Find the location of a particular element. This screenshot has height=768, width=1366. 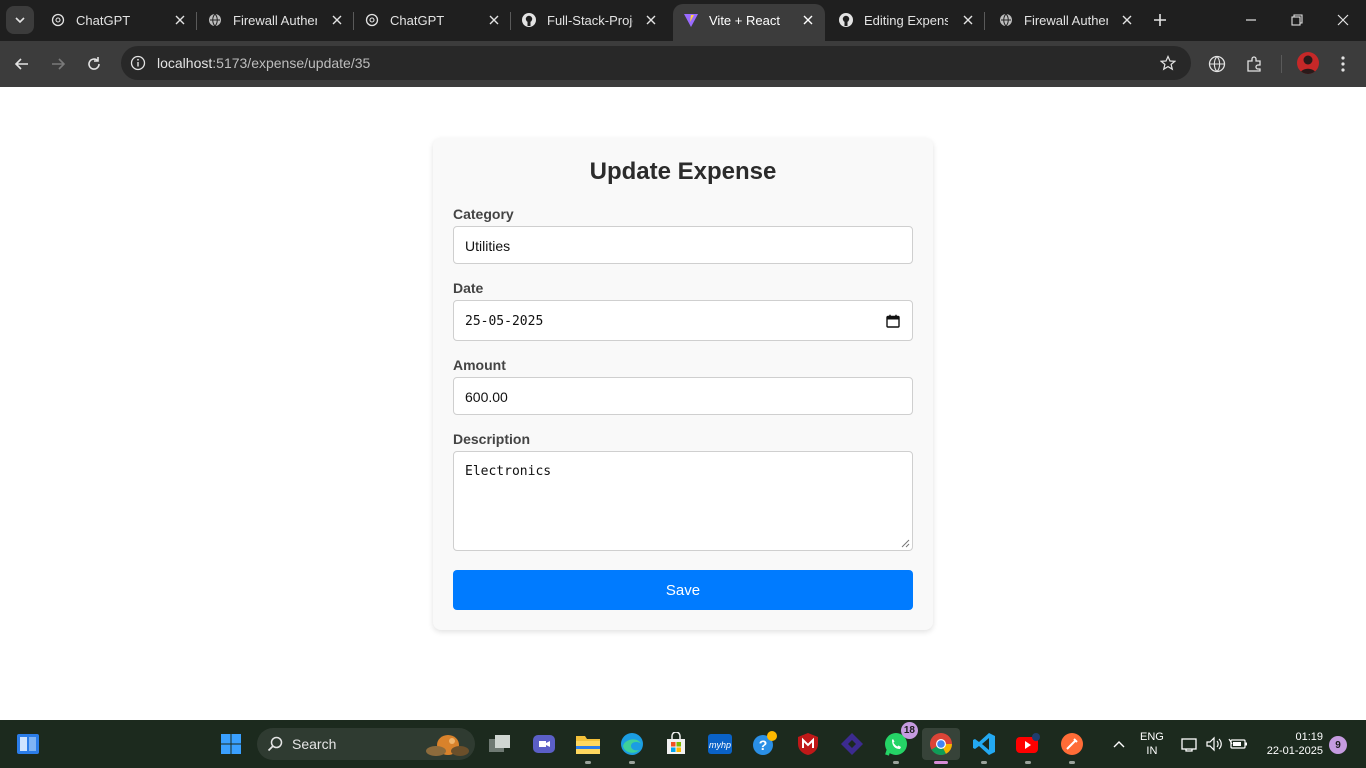

reload-button is located at coordinates (94, 64).